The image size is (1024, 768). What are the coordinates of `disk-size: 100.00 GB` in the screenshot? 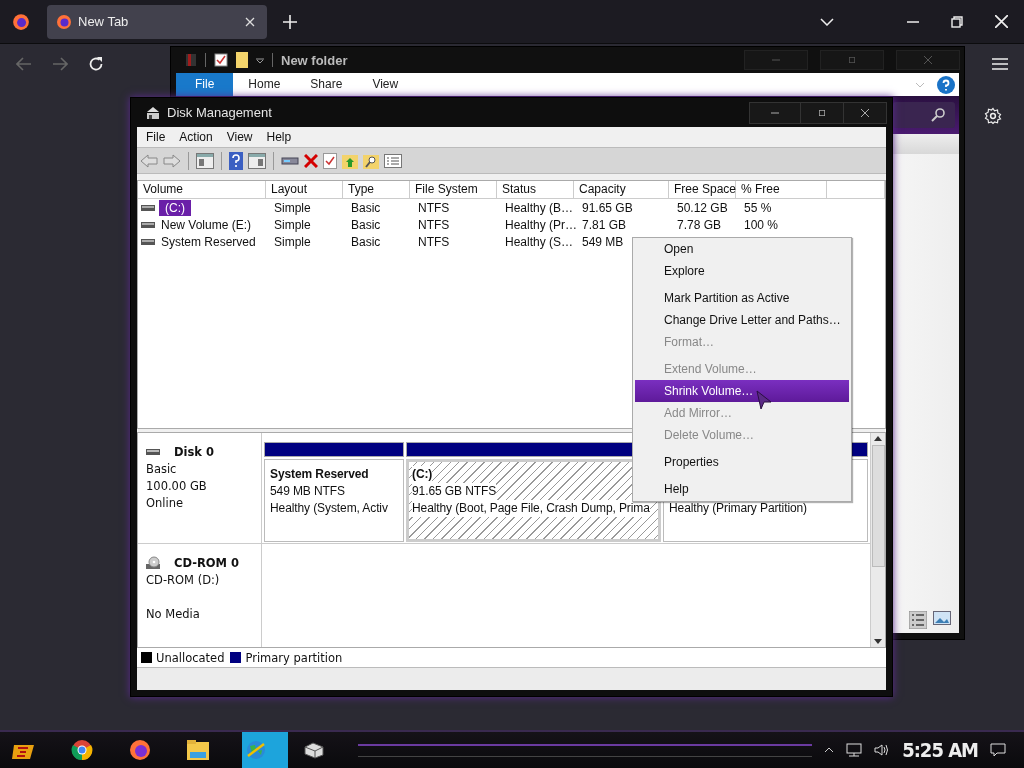 It's located at (177, 486).